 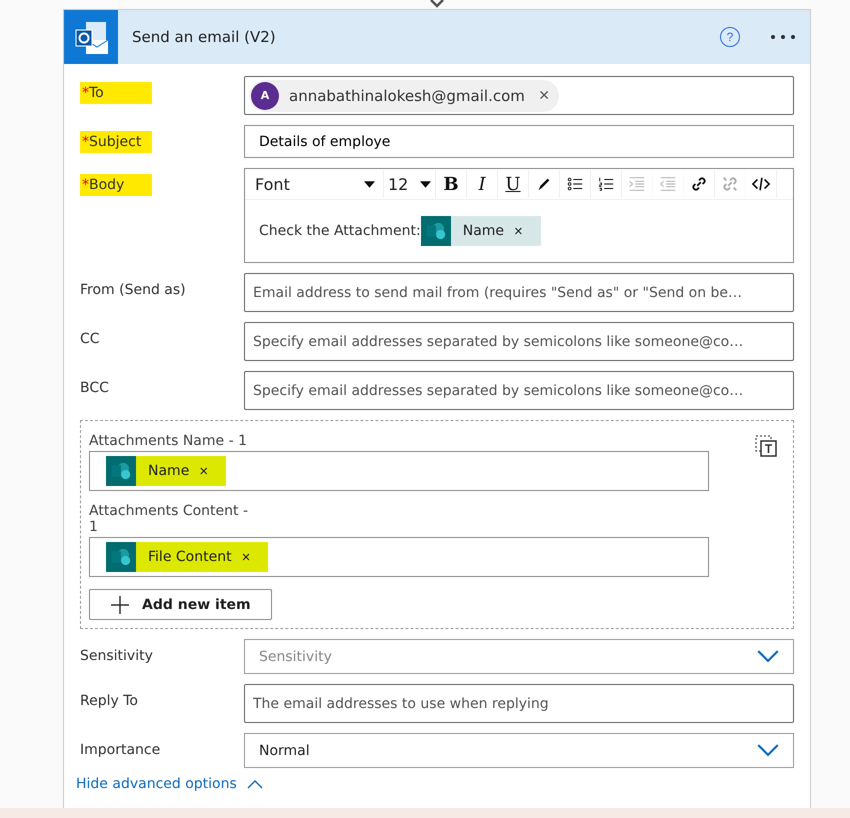 I want to click on remove-recipient-button: ×, so click(x=544, y=95).